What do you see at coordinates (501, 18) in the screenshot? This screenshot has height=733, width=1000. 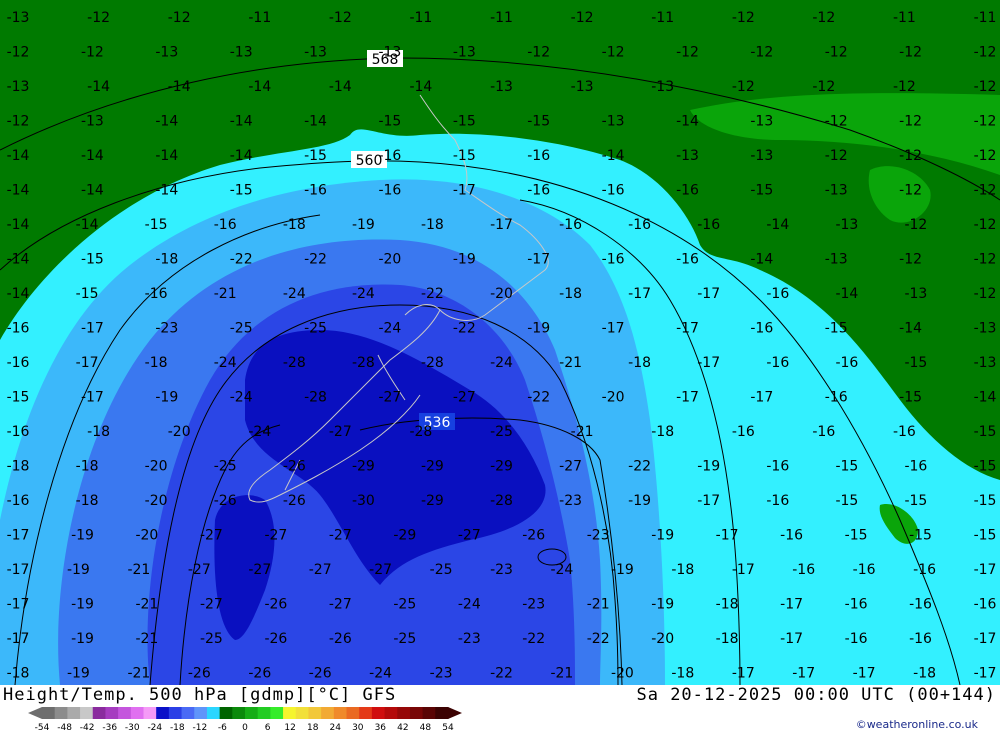 I see `temp-label: -11` at bounding box center [501, 18].